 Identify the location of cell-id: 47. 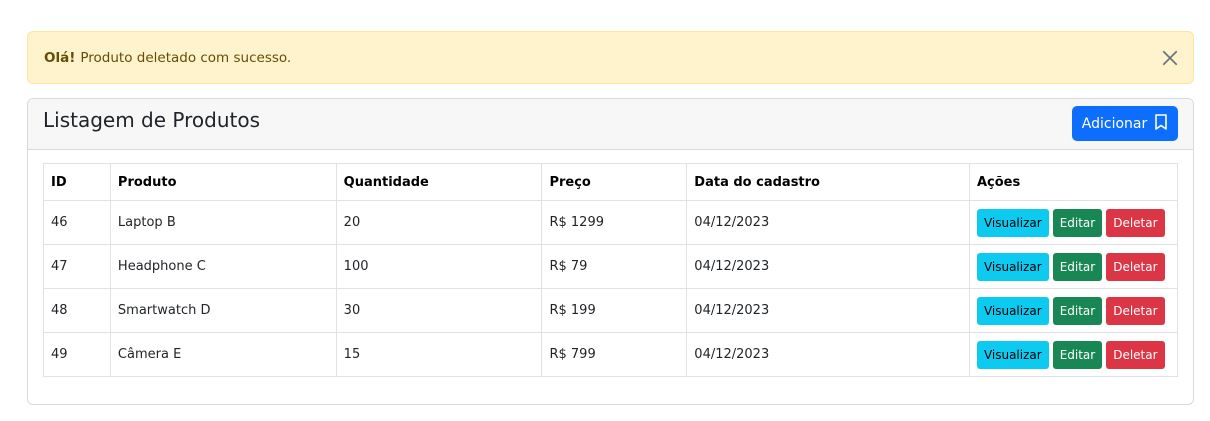
(77, 266).